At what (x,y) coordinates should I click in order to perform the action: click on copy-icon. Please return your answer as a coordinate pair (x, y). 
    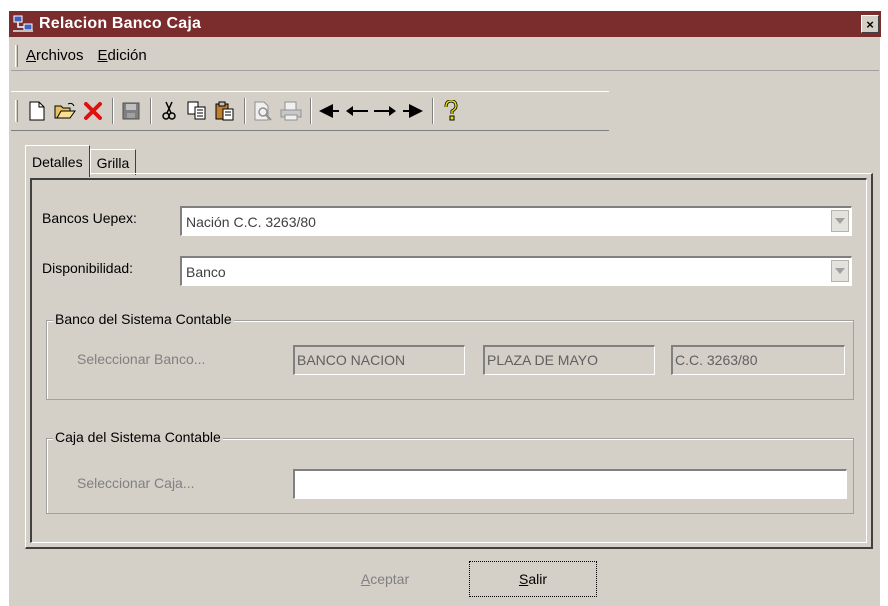
    Looking at the image, I should click on (197, 111).